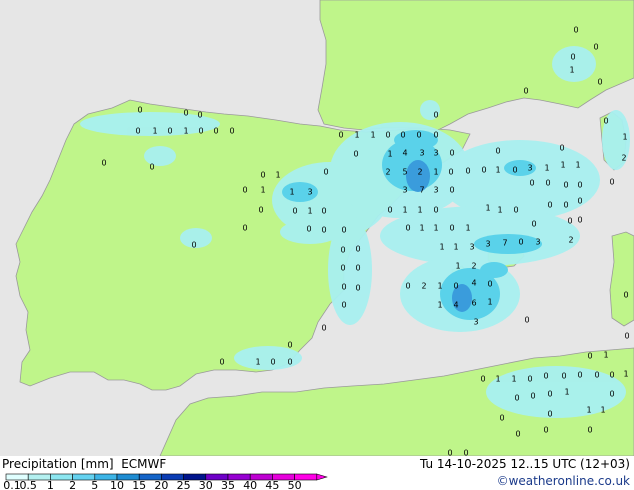  Describe the element at coordinates (404, 172) in the screenshot. I see `precip-value: 5` at that location.